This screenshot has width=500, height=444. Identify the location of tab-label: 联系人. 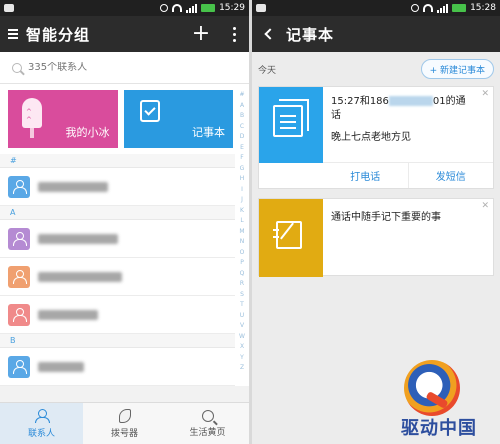
(41, 433).